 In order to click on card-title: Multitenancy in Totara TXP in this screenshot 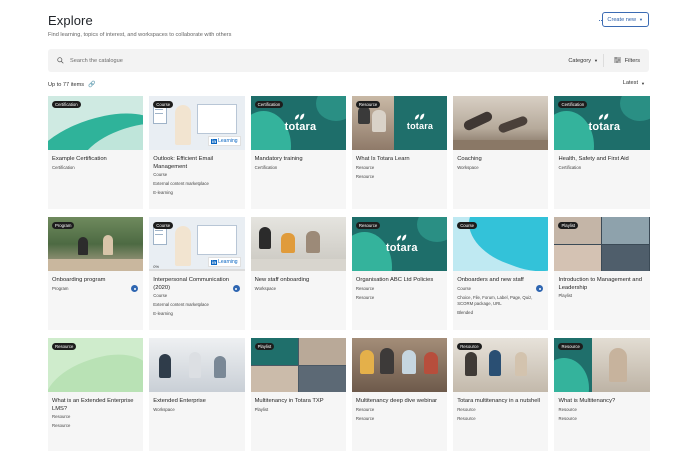, I will do `click(298, 402)`.